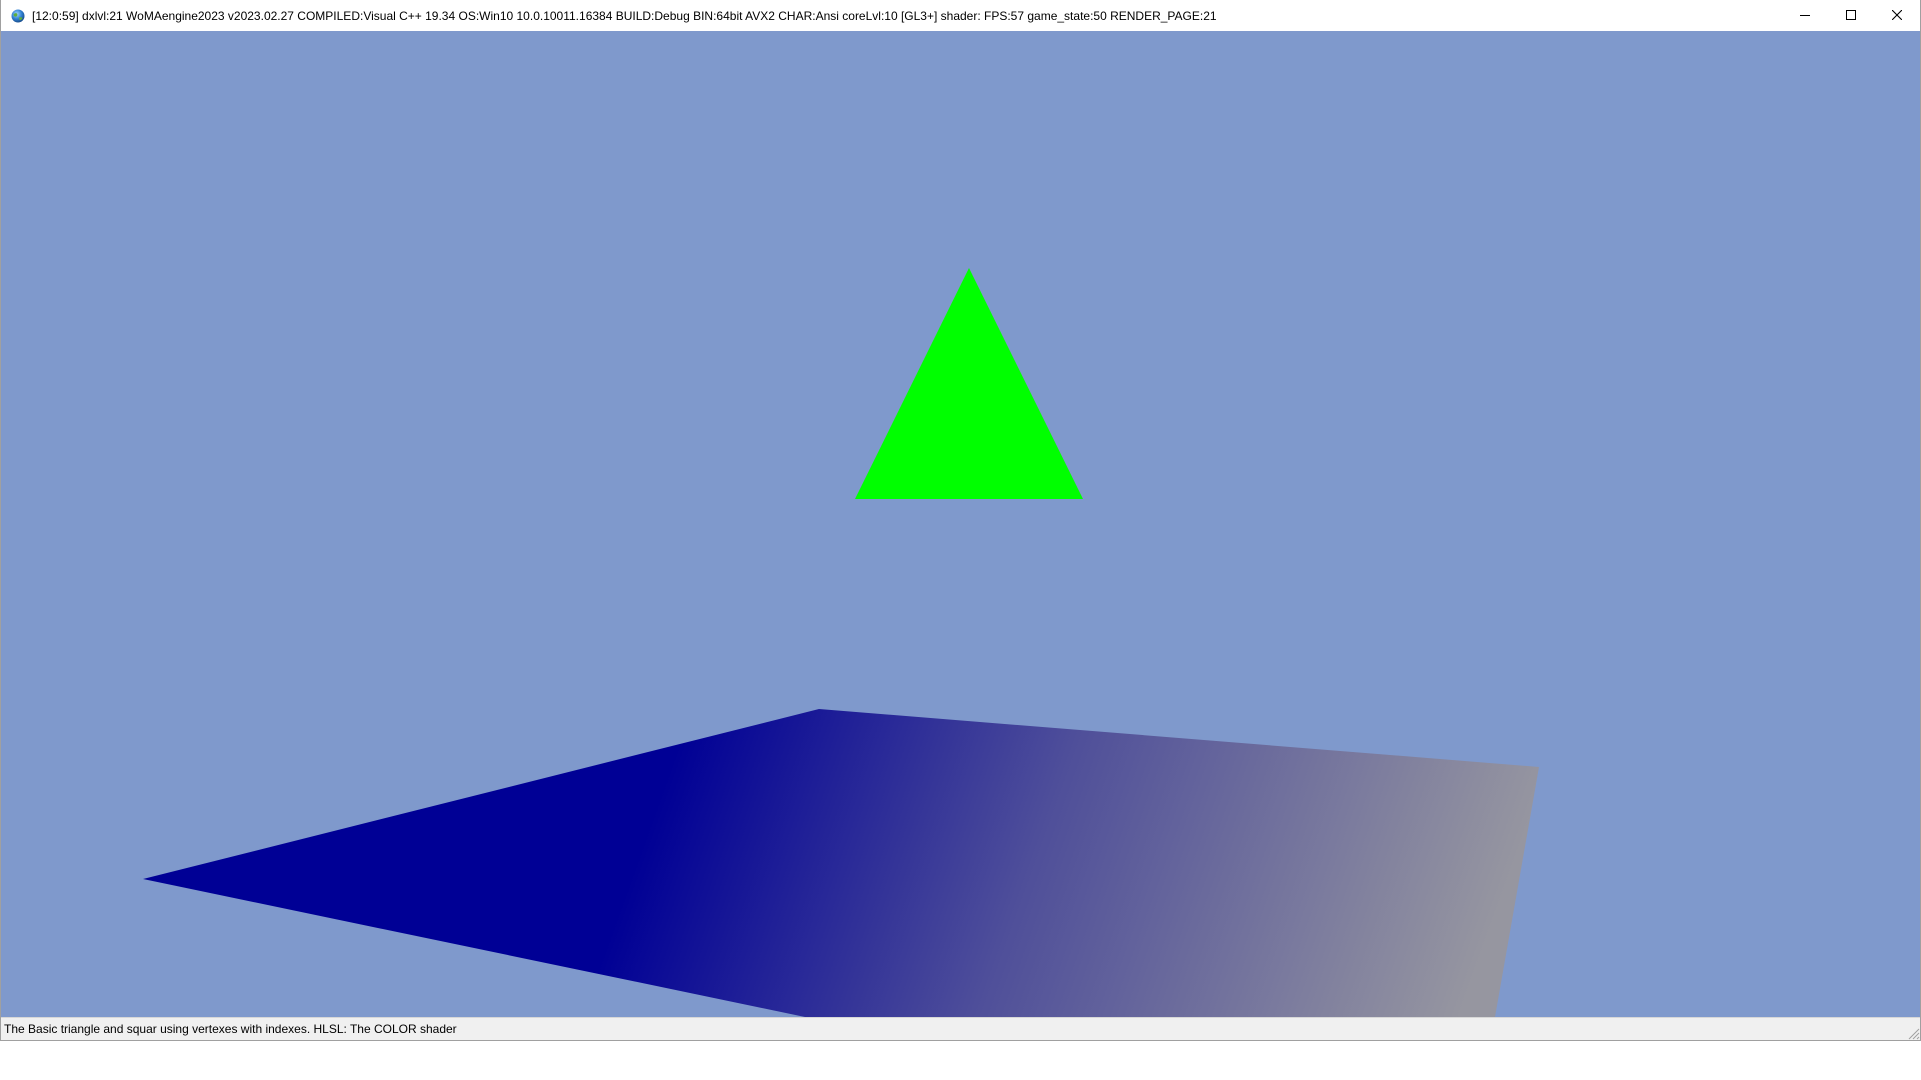 Image resolution: width=1921 pixels, height=1080 pixels. I want to click on minimize-button, so click(1805, 15).